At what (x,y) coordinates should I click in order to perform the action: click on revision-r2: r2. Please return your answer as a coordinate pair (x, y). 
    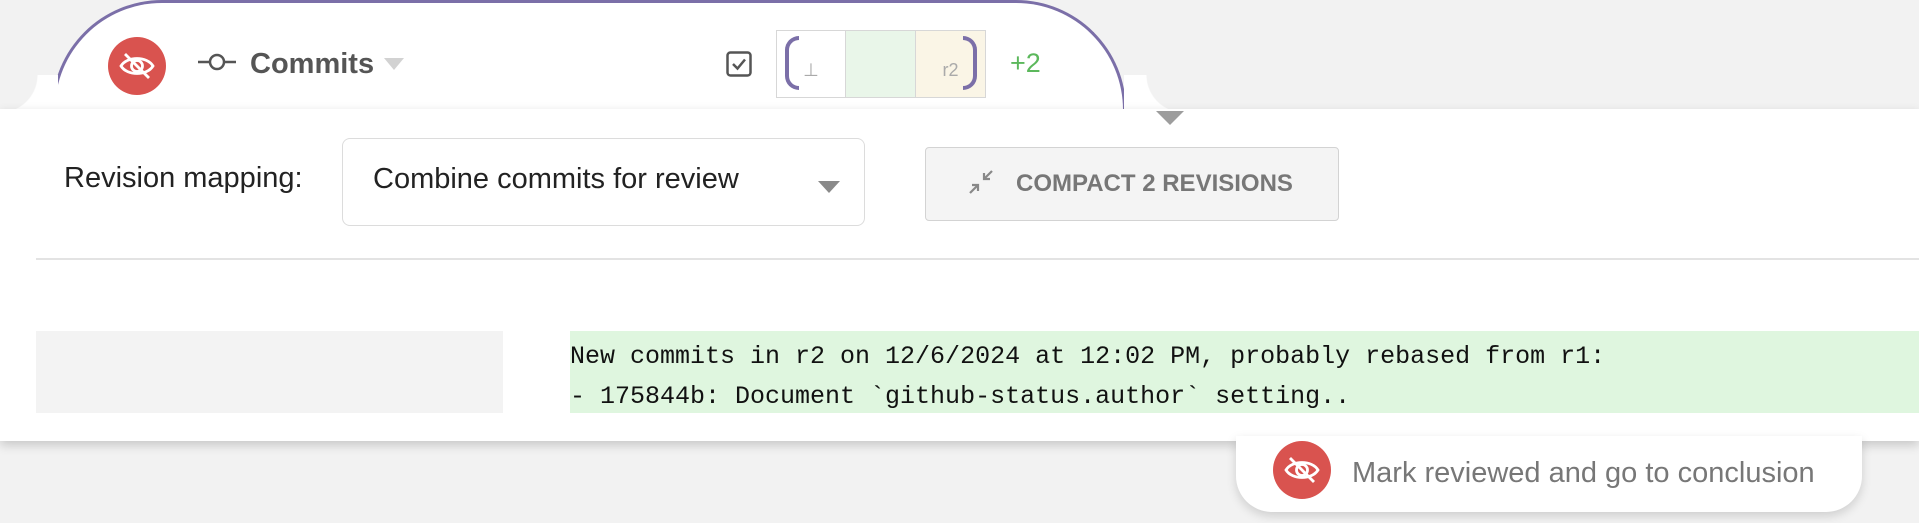
    Looking at the image, I should click on (951, 64).